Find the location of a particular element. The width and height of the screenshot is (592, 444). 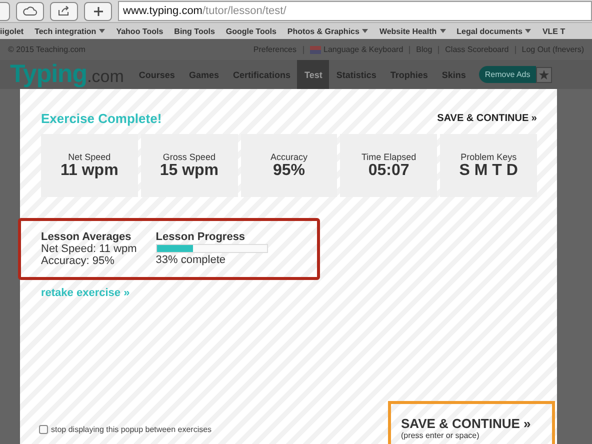

bookmark: Website Health is located at coordinates (408, 31).